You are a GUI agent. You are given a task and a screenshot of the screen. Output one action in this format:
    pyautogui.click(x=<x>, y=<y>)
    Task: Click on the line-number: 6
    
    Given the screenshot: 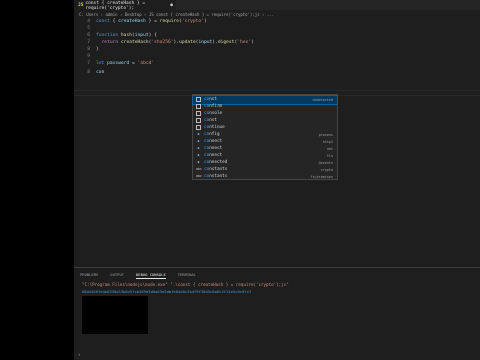 What is the action you would take?
    pyautogui.click(x=88, y=35)
    